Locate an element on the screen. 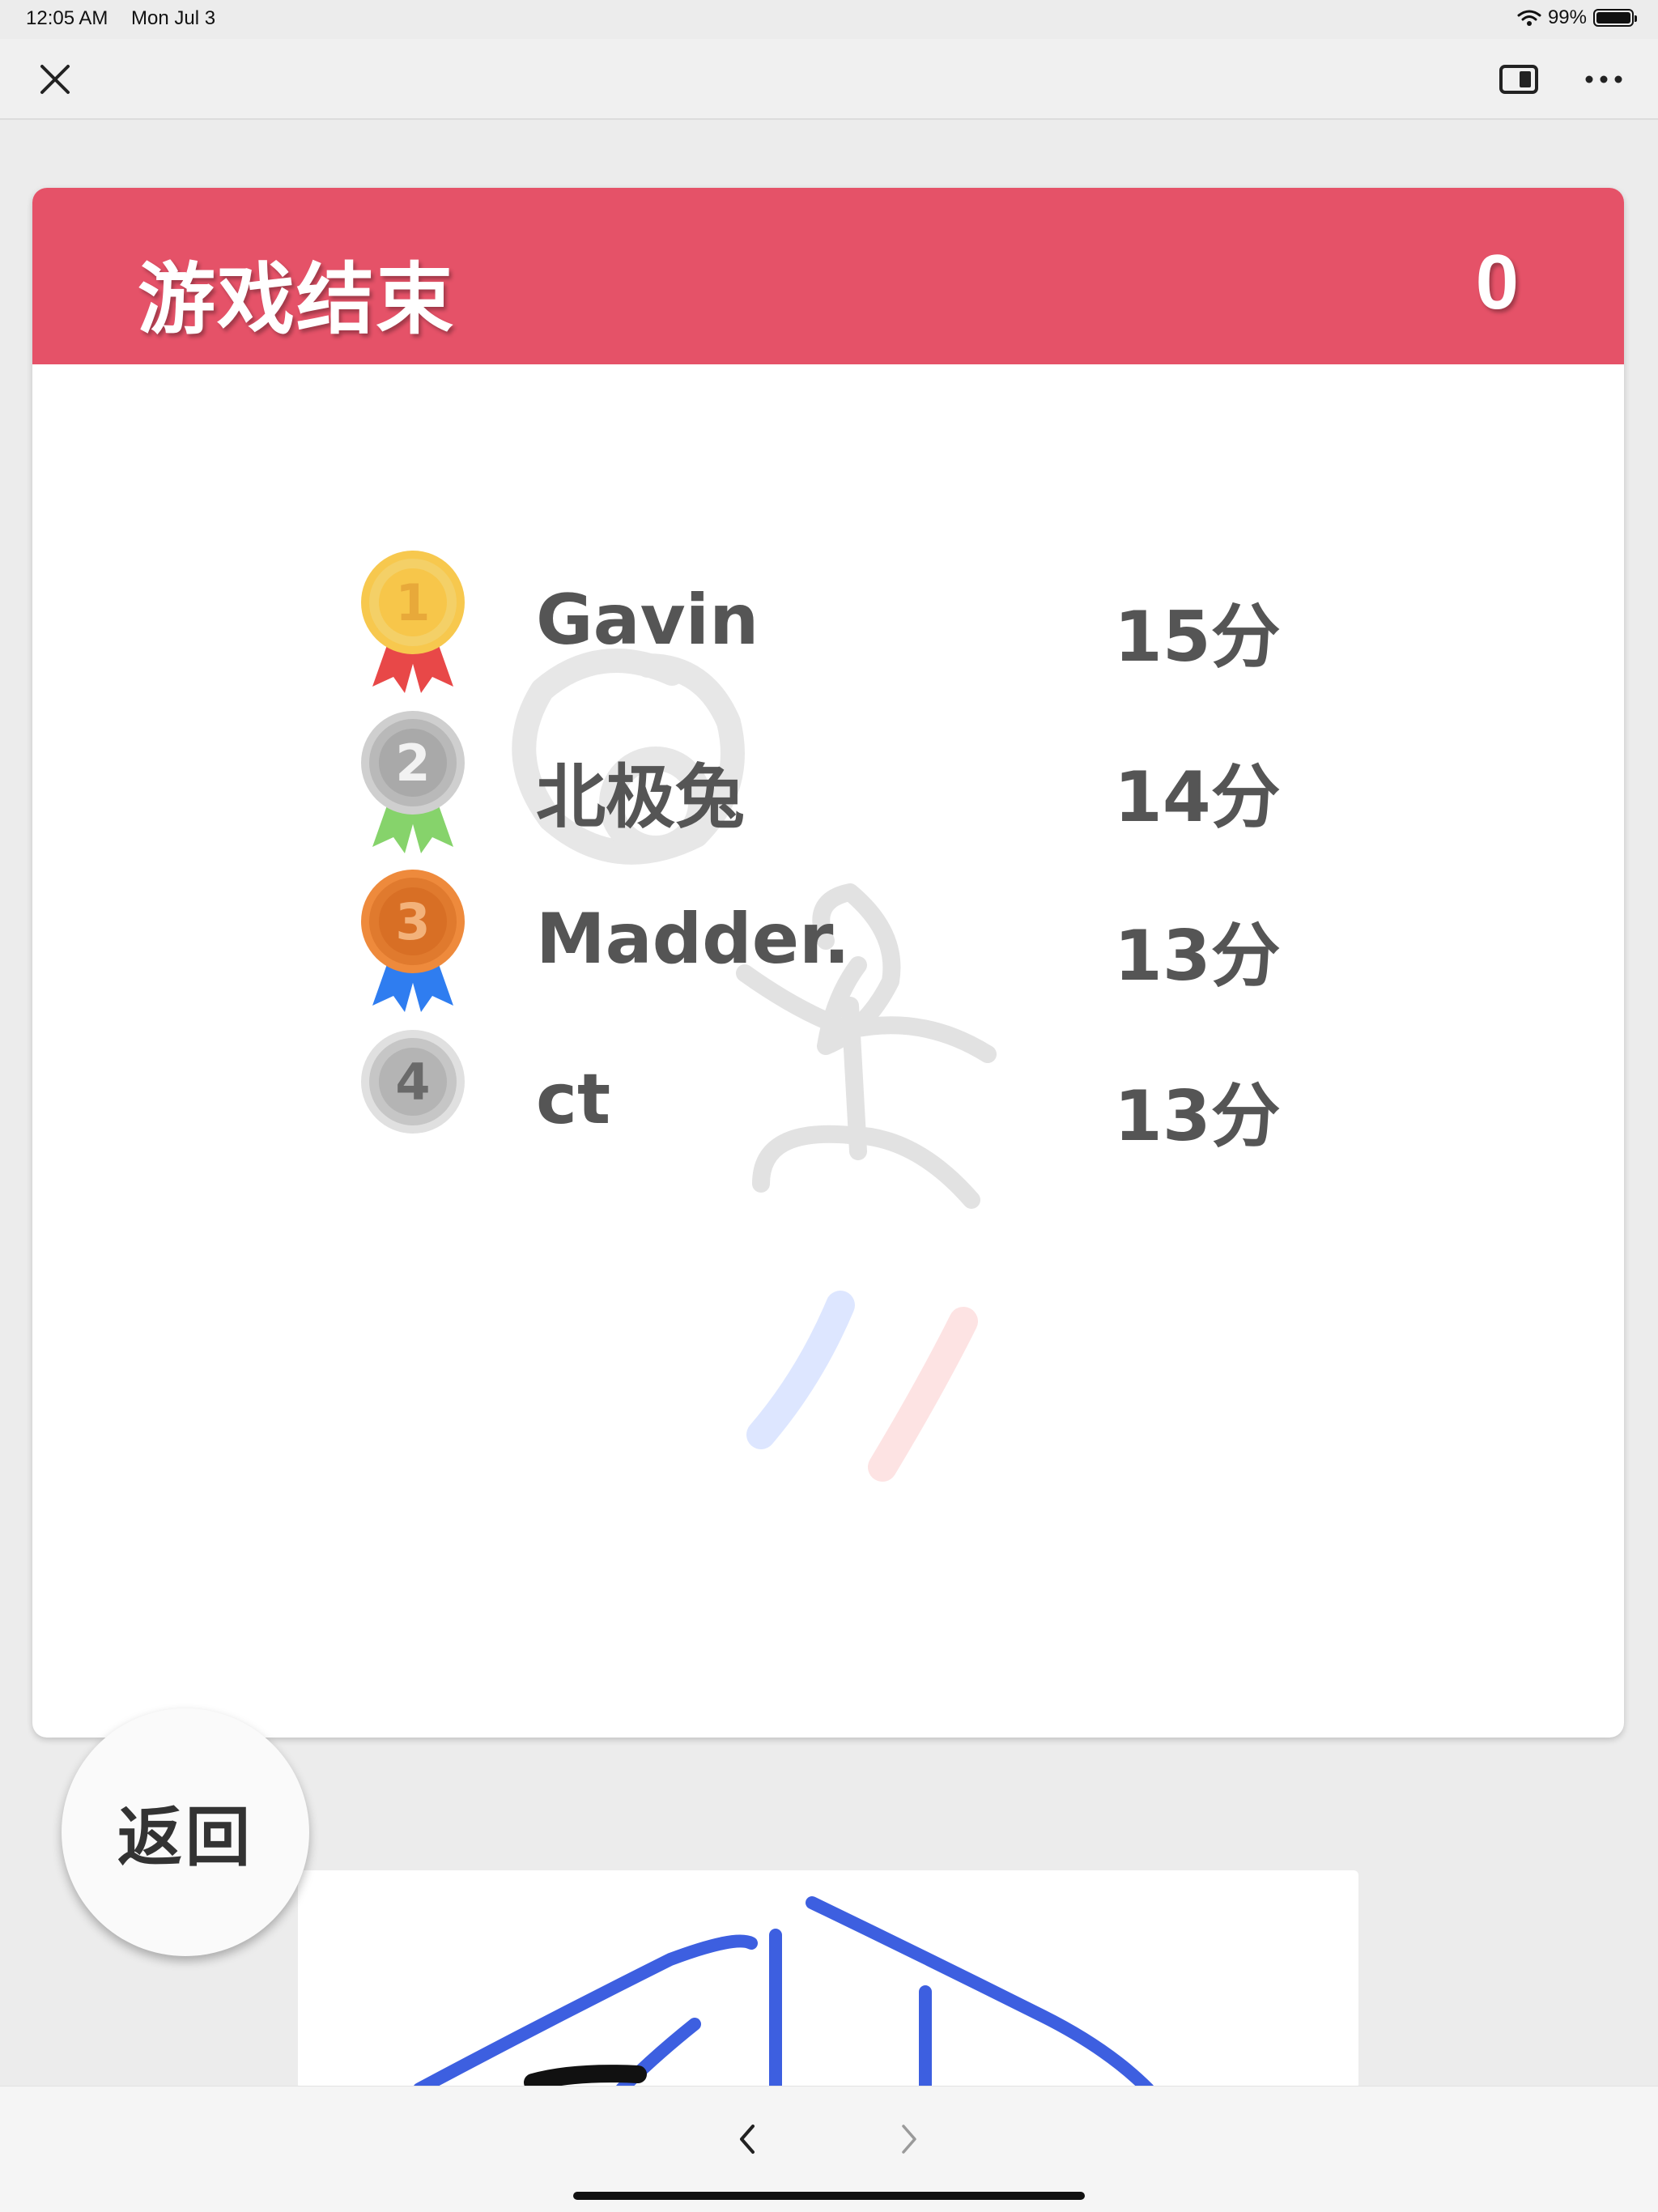 Image resolution: width=1658 pixels, height=2212 pixels. player-score: 14分 is located at coordinates (1197, 798).